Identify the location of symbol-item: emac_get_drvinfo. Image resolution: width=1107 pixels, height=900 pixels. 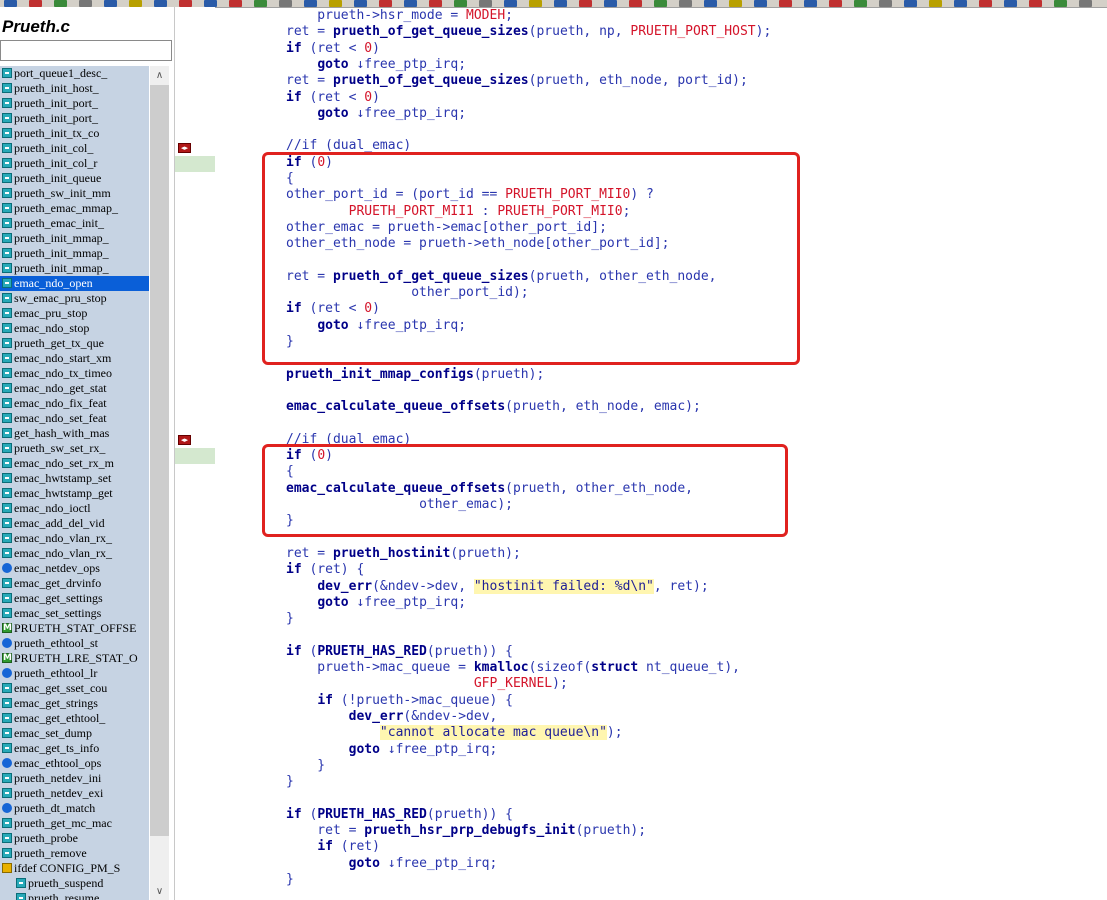
(74, 583).